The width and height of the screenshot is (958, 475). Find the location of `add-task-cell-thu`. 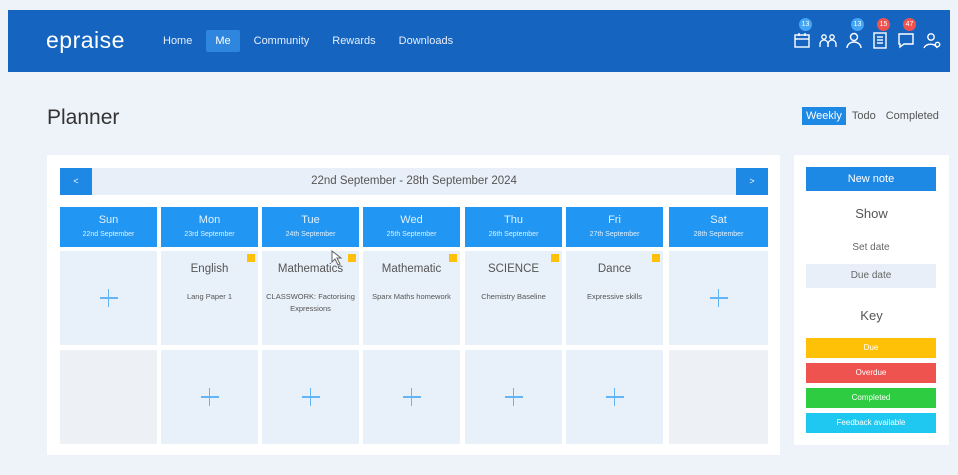

add-task-cell-thu is located at coordinates (513, 397).